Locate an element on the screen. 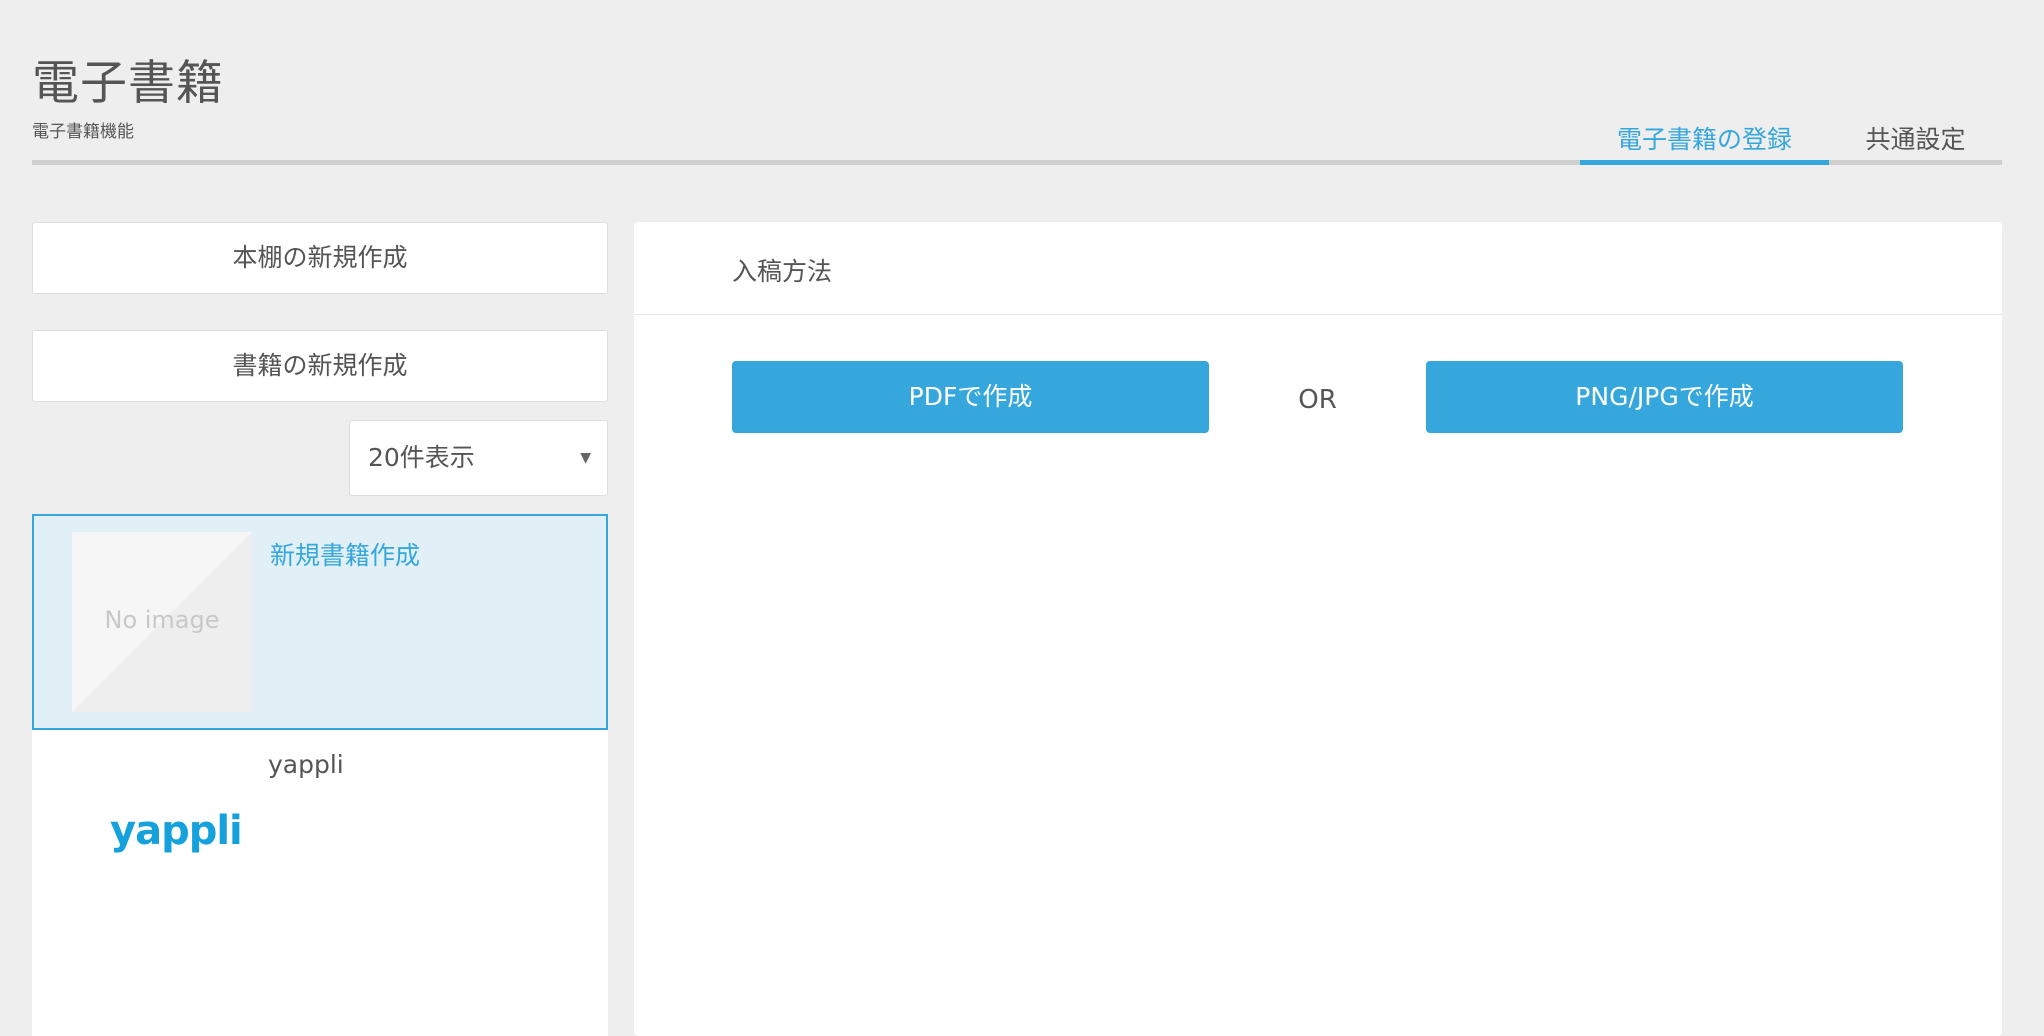  book-thumbnail-placeholder: No image is located at coordinates (162, 622).